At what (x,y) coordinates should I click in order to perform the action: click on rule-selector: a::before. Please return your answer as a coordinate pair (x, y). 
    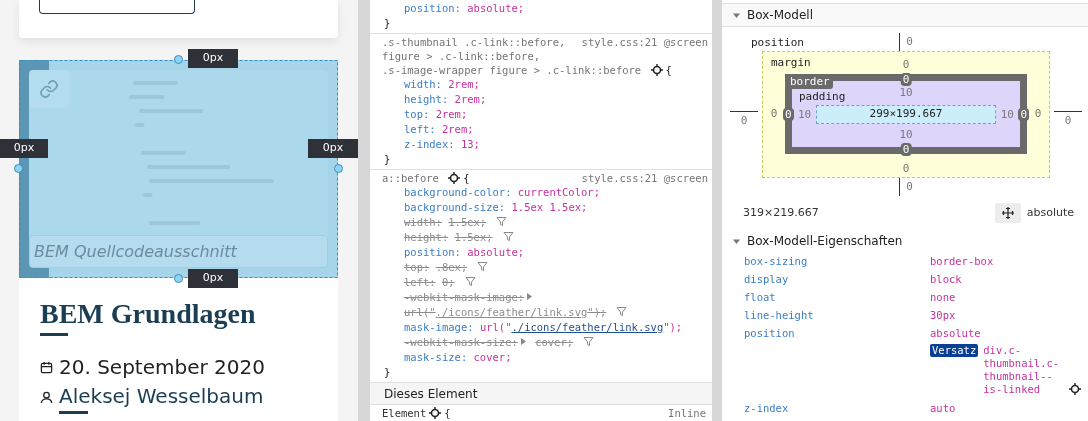
    Looking at the image, I should click on (410, 178).